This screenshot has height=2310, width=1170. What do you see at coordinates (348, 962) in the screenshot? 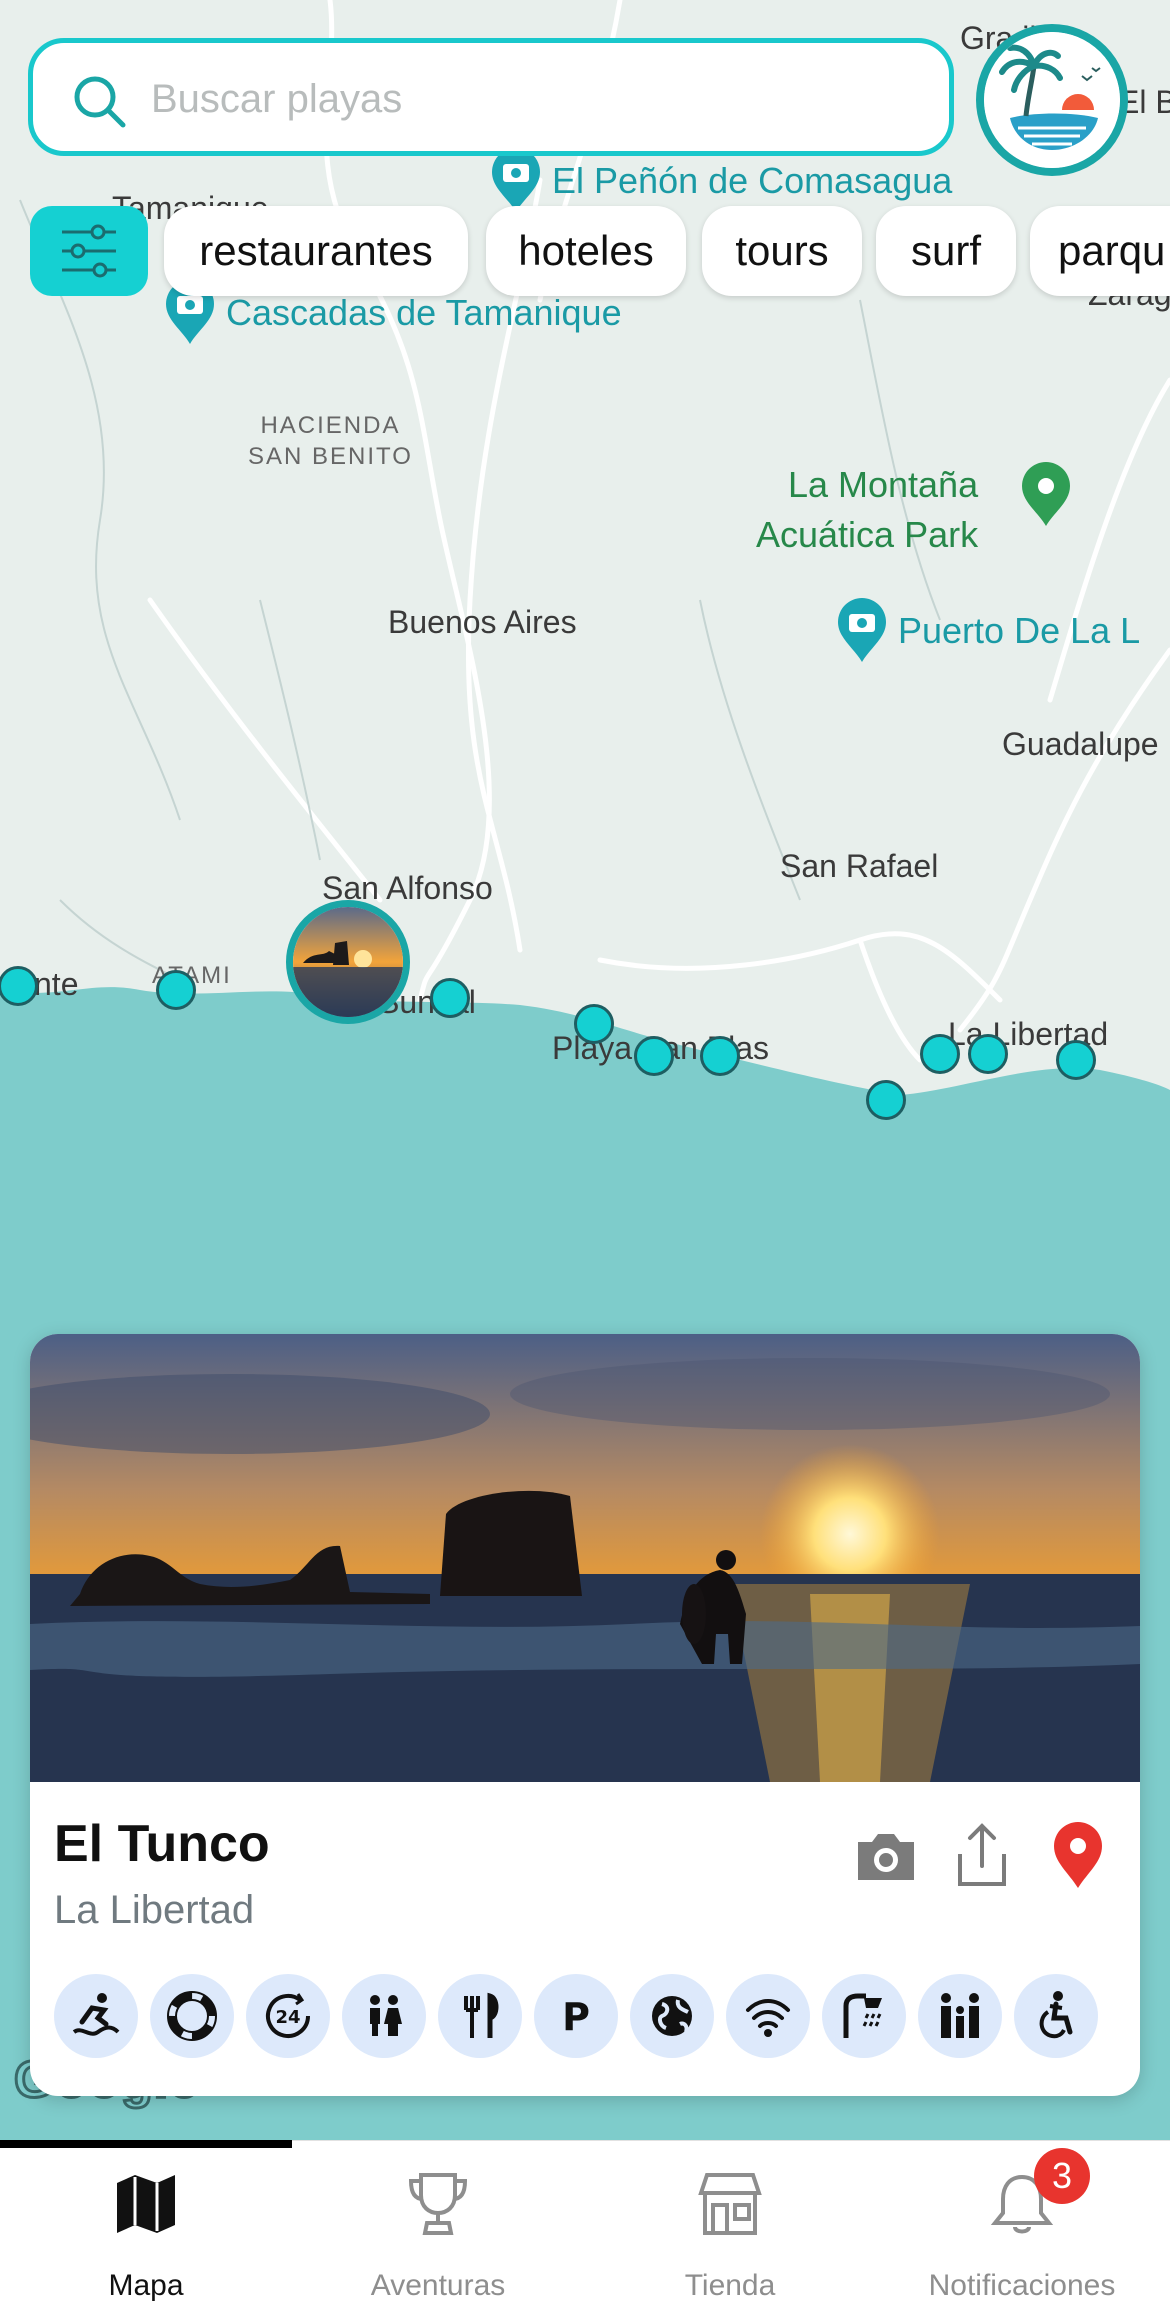
I see `selected-beach-marker` at bounding box center [348, 962].